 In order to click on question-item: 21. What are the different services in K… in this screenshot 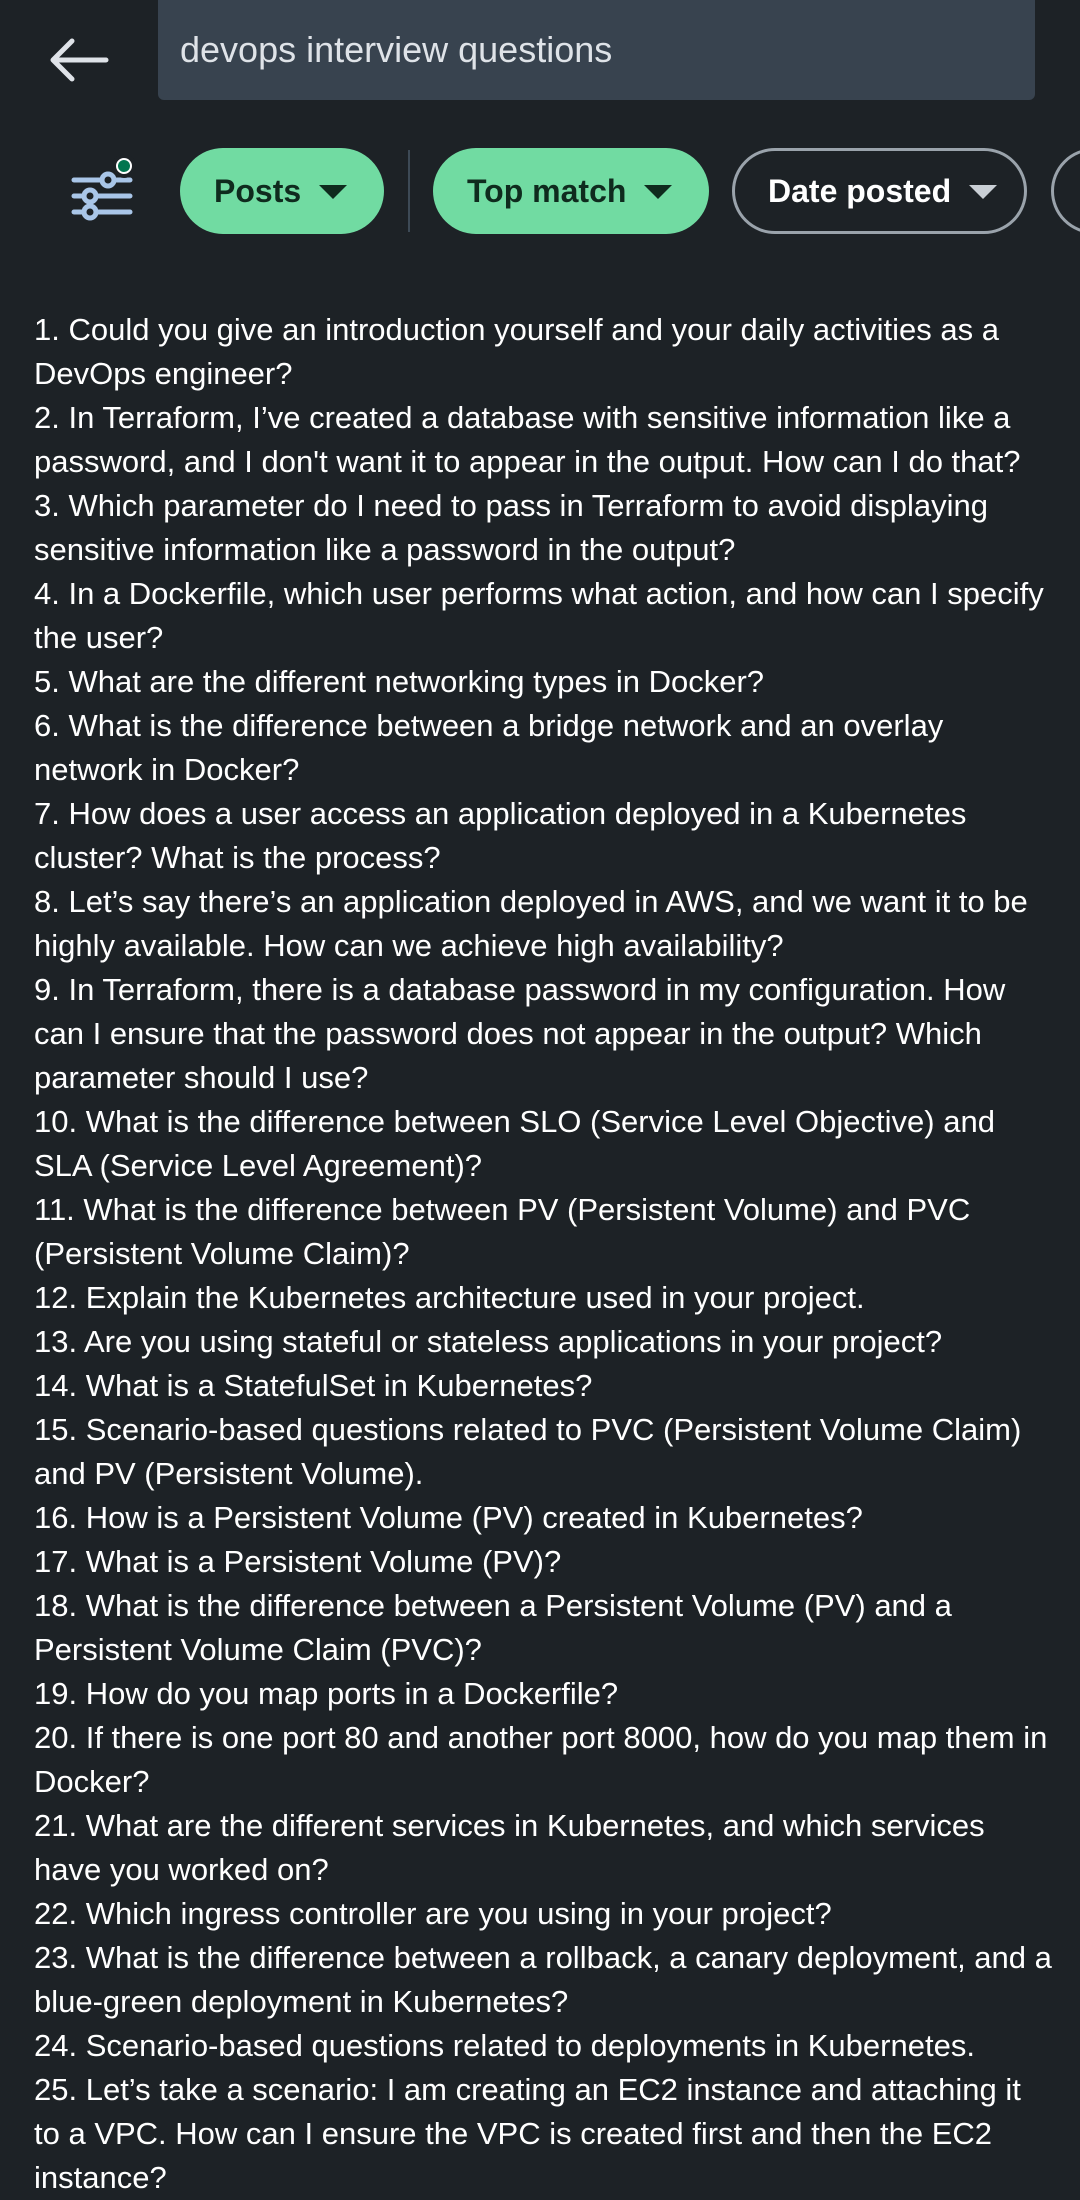, I will do `click(509, 1847)`.